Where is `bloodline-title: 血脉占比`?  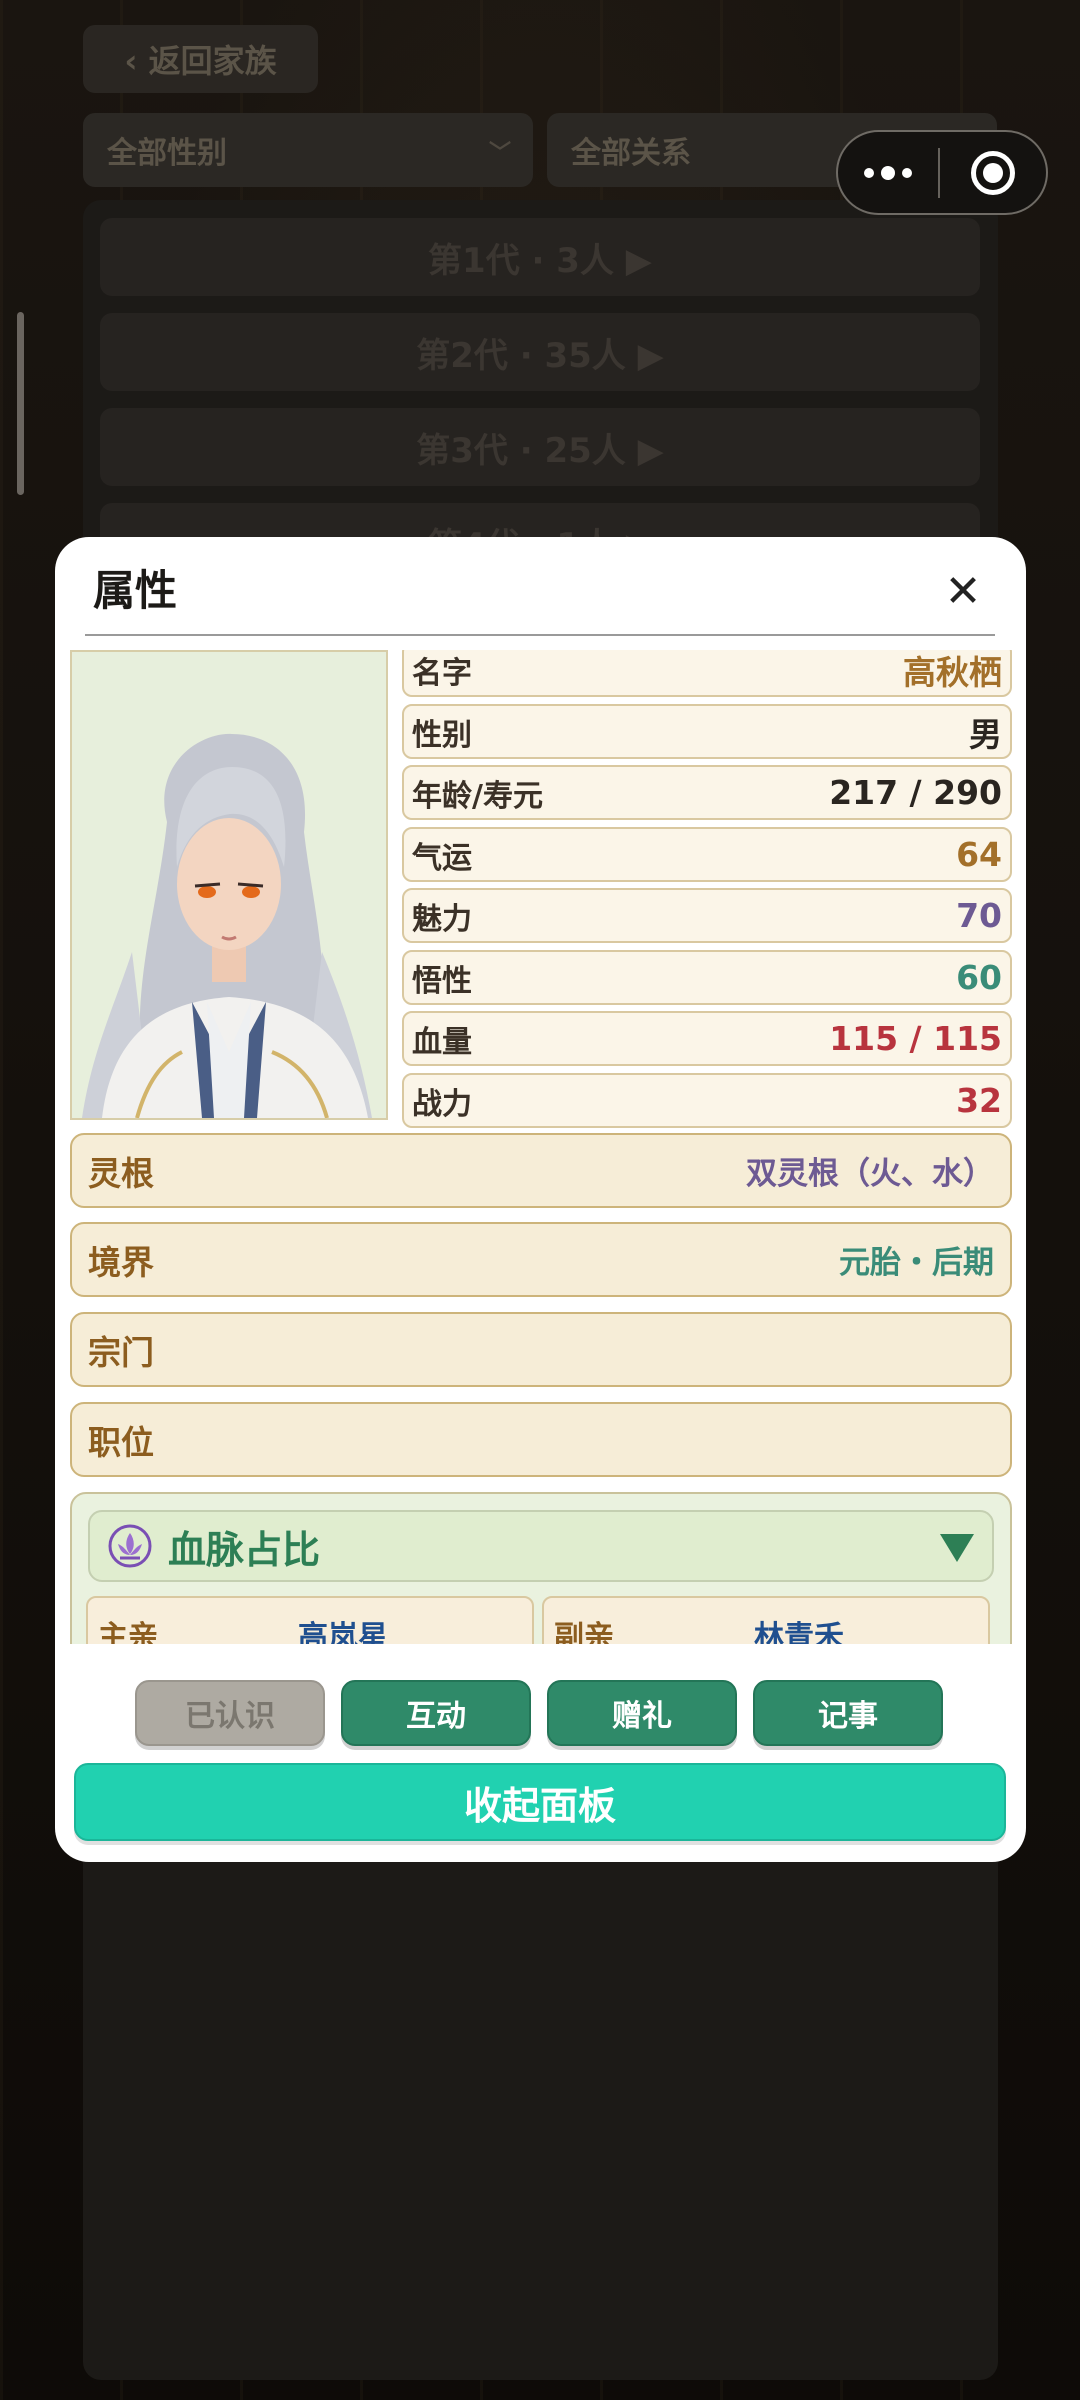
bloodline-title: 血脉占比 is located at coordinates (244, 1549).